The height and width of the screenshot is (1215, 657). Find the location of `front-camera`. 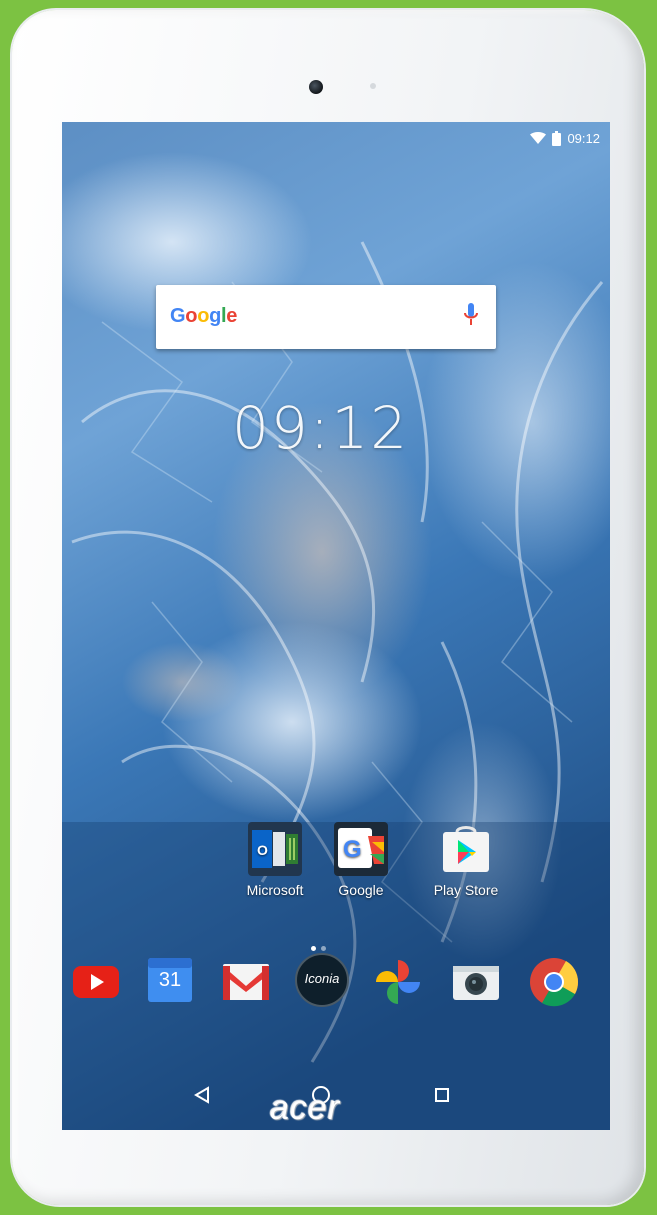

front-camera is located at coordinates (316, 87).